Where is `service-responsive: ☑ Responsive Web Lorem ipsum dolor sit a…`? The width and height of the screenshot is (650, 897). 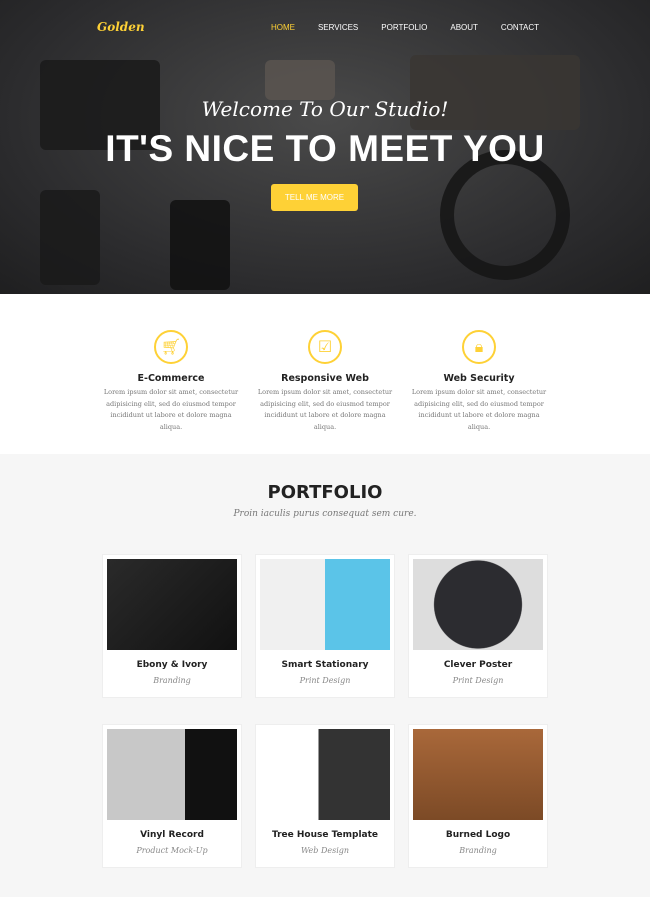 service-responsive: ☑ Responsive Web Lorem ipsum dolor sit a… is located at coordinates (325, 392).